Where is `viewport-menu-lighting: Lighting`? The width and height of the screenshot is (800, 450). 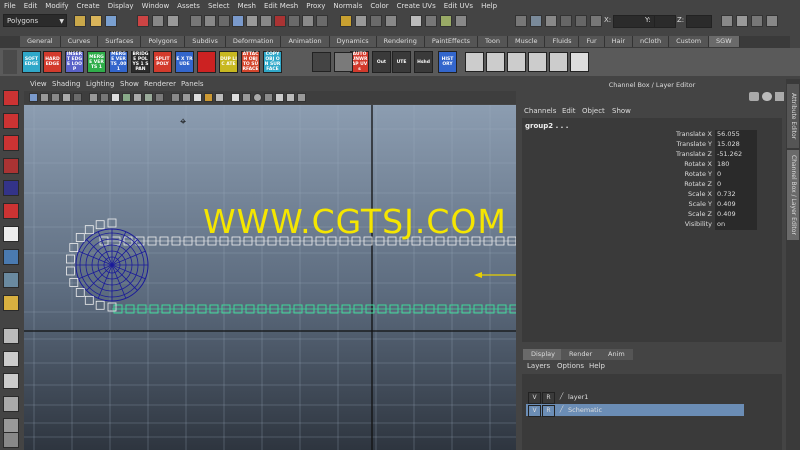 viewport-menu-lighting: Lighting is located at coordinates (100, 84).